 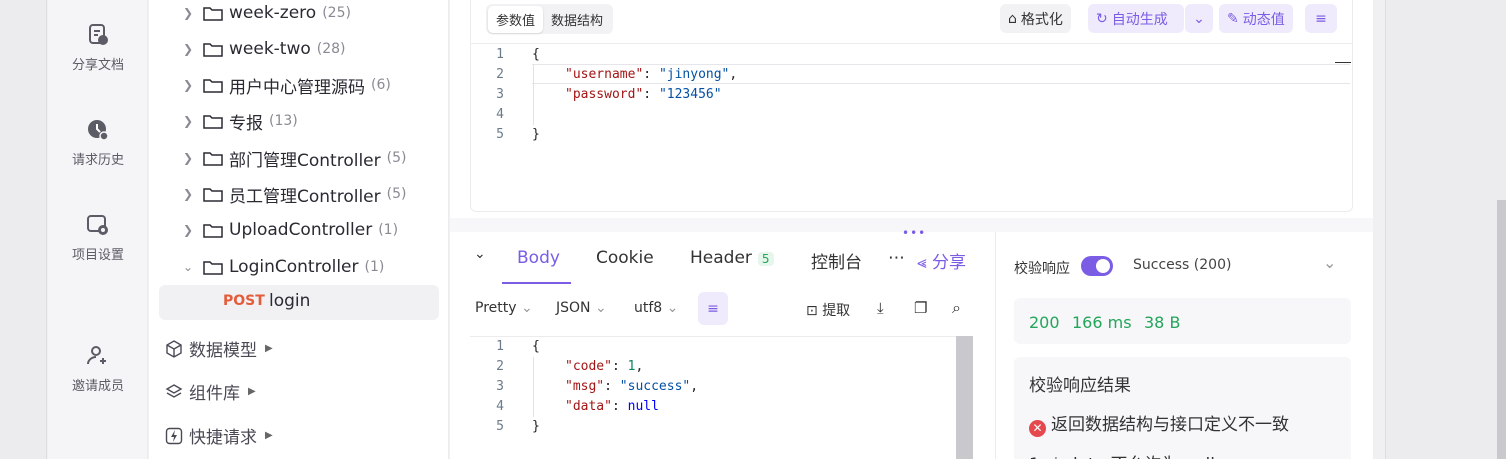 What do you see at coordinates (577, 19) in the screenshot?
I see `tab-data-structure: 数据结构` at bounding box center [577, 19].